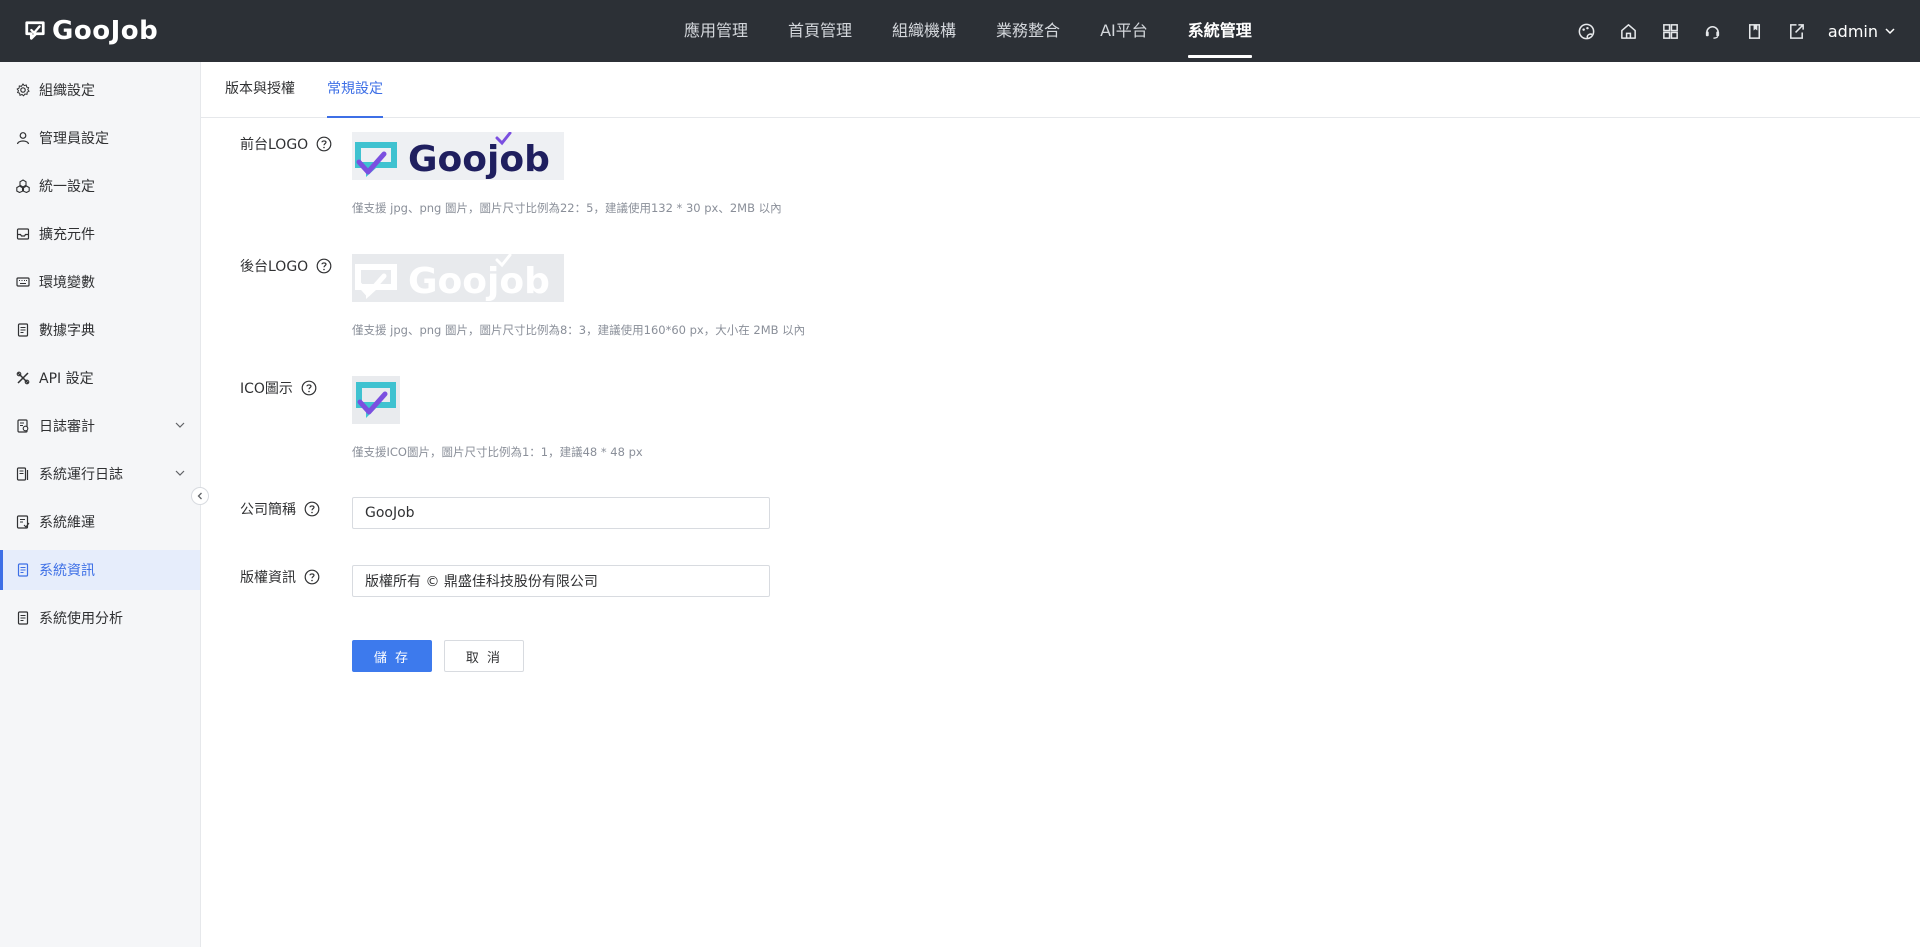 Image resolution: width=1920 pixels, height=947 pixels. Describe the element at coordinates (23, 186) in the screenshot. I see `cubes-icon` at that location.